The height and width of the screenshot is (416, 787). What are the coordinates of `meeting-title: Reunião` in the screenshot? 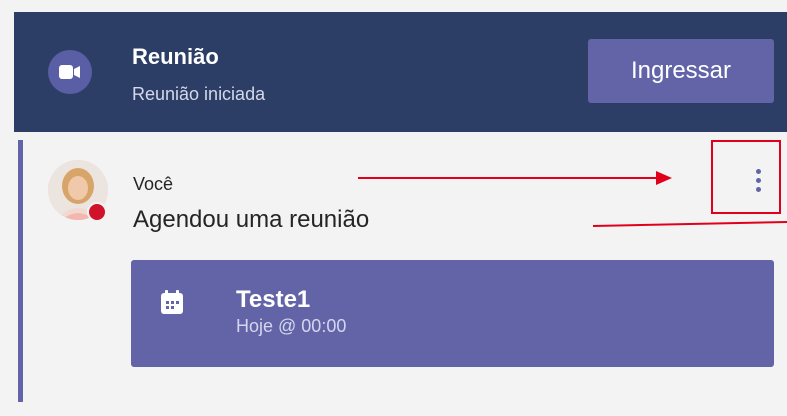 It's located at (175, 56).